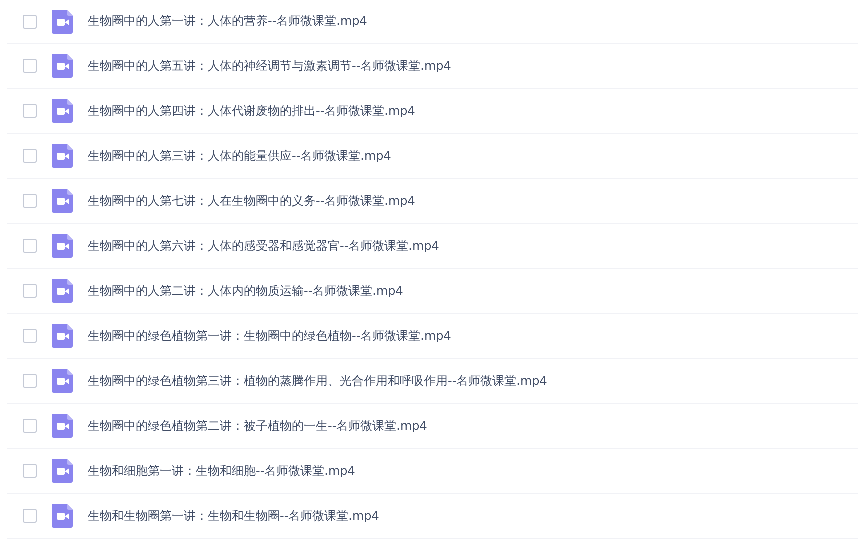 Image resolution: width=858 pixels, height=545 pixels. Describe the element at coordinates (228, 21) in the screenshot. I see `file-name: 生物圈中的人第一讲：人体的营养--名师微课堂.mp4` at that location.